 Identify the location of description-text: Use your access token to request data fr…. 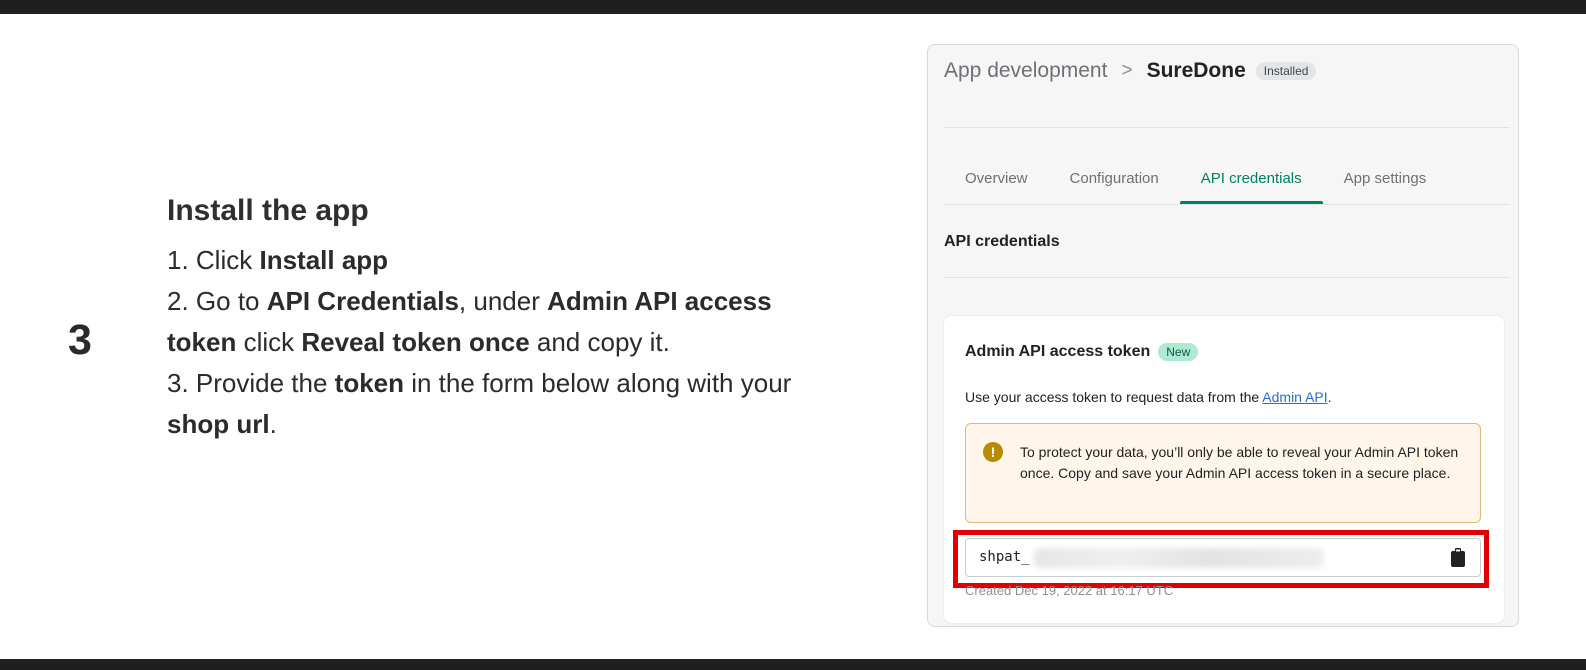
(1114, 397).